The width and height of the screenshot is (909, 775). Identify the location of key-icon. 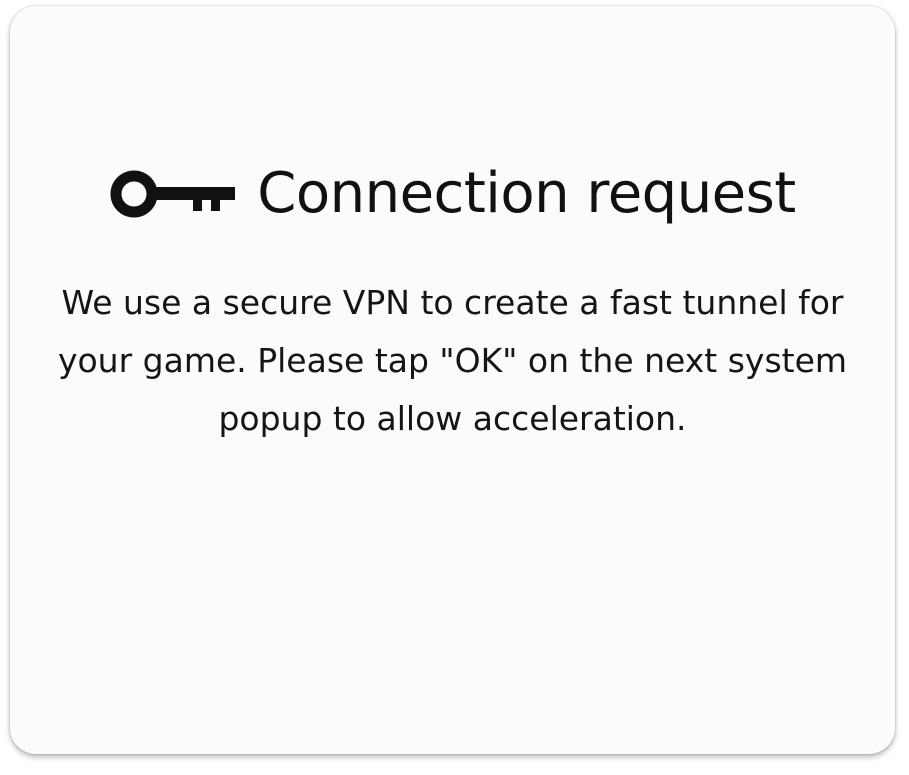
(172, 194).